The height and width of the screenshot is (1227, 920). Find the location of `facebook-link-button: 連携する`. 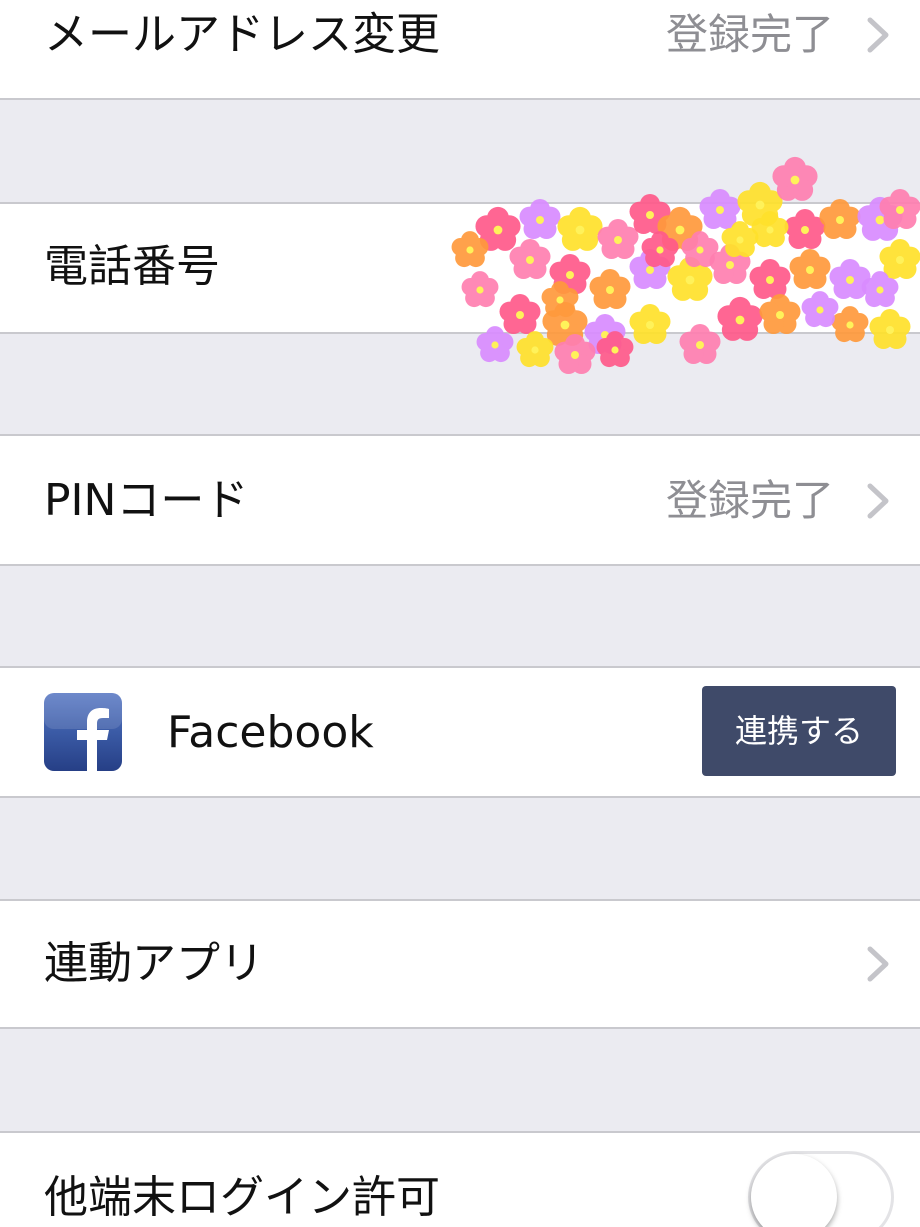

facebook-link-button: 連携する is located at coordinates (799, 731).